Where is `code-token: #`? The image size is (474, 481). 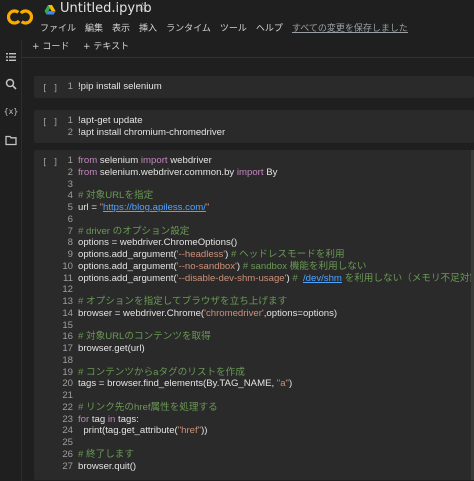
code-token: # is located at coordinates (297, 278).